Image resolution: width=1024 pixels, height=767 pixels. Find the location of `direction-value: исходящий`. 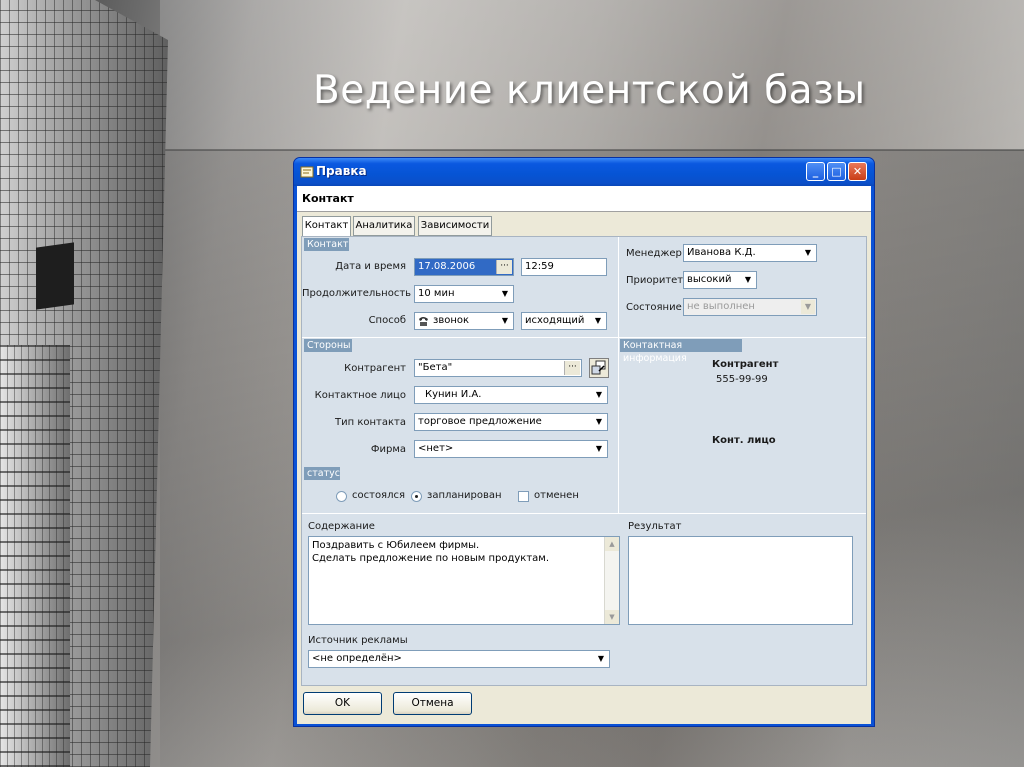

direction-value: исходящий is located at coordinates (555, 320).